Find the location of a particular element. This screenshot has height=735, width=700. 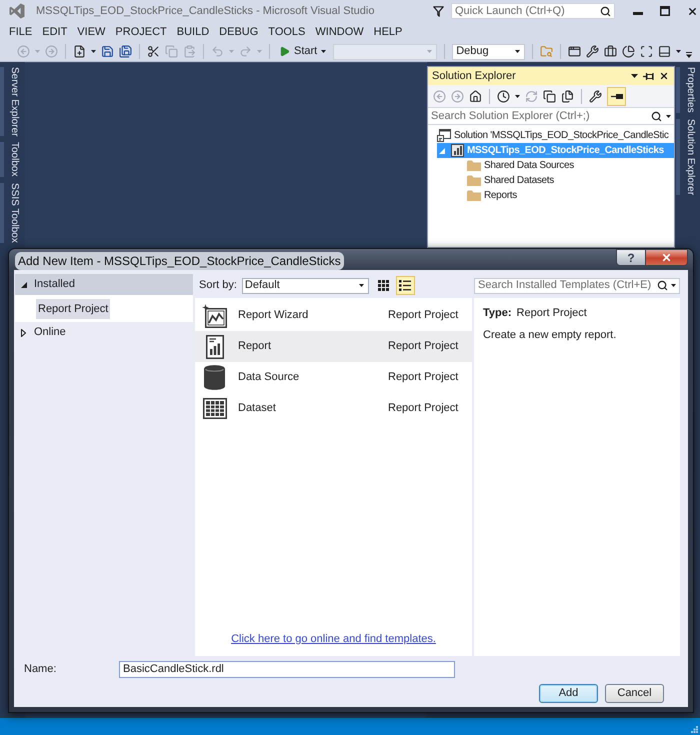

name-field: BasicCandleStick.rdl is located at coordinates (287, 669).